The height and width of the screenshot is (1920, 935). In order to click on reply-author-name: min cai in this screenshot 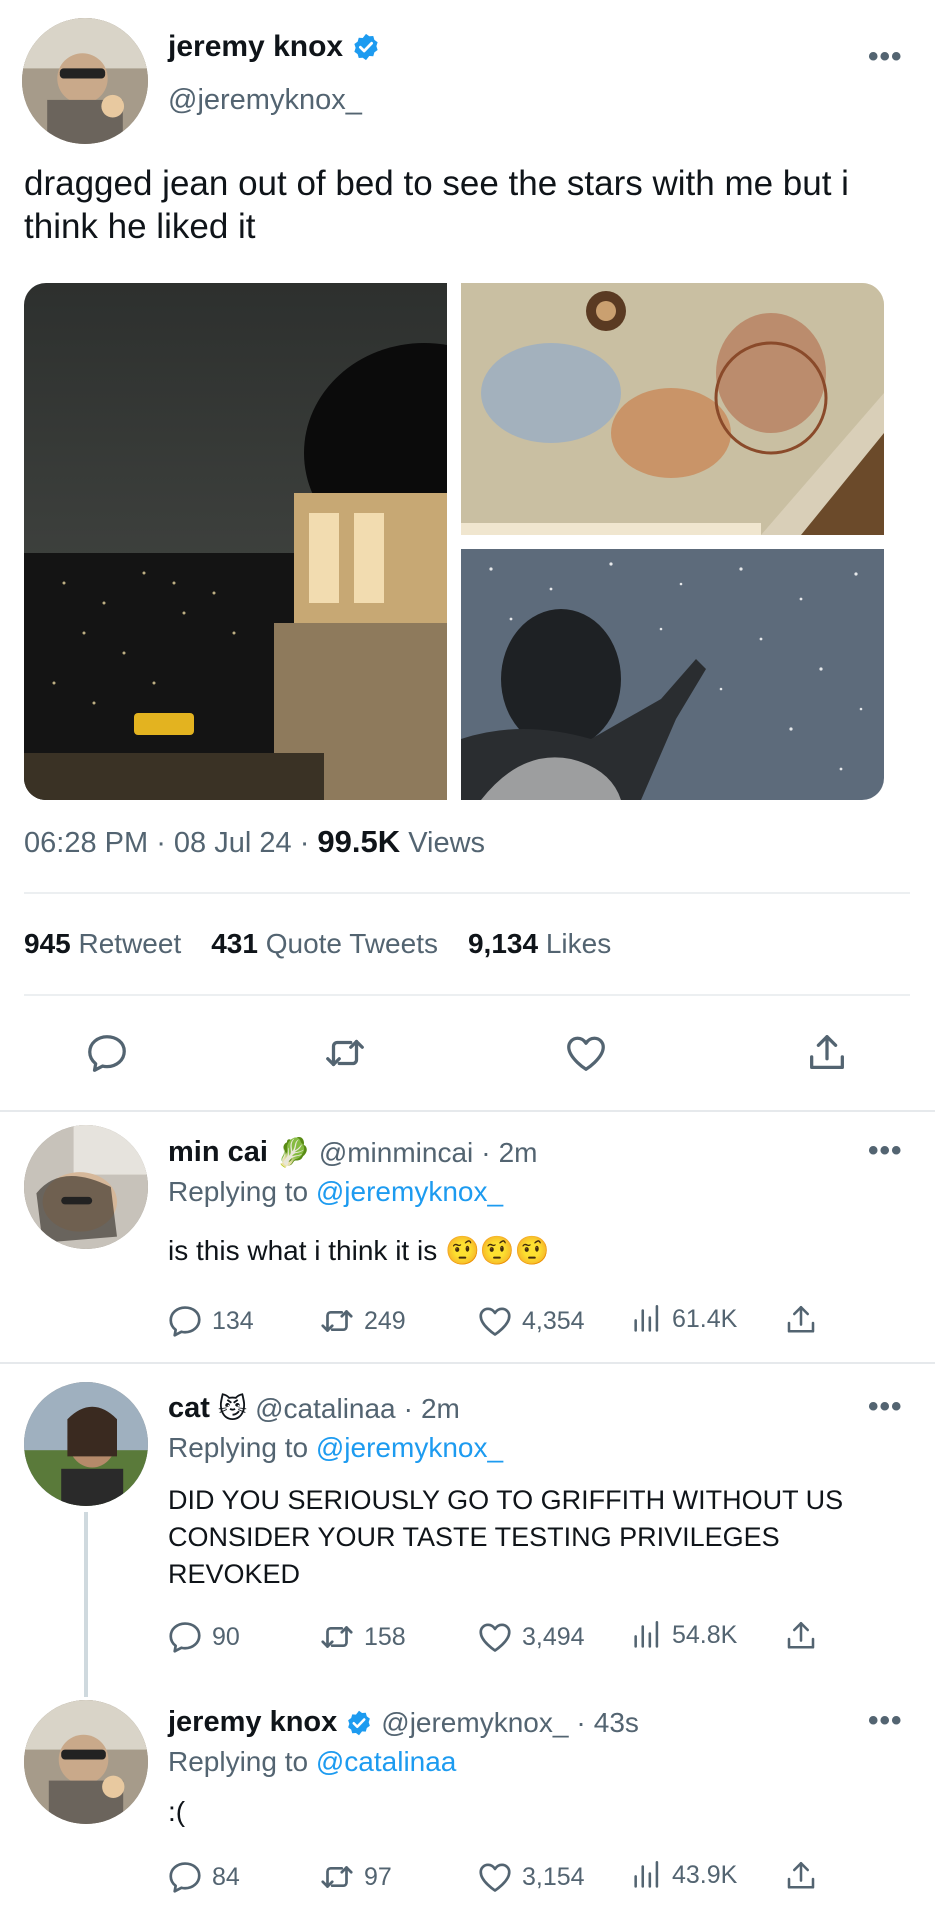, I will do `click(218, 1152)`.